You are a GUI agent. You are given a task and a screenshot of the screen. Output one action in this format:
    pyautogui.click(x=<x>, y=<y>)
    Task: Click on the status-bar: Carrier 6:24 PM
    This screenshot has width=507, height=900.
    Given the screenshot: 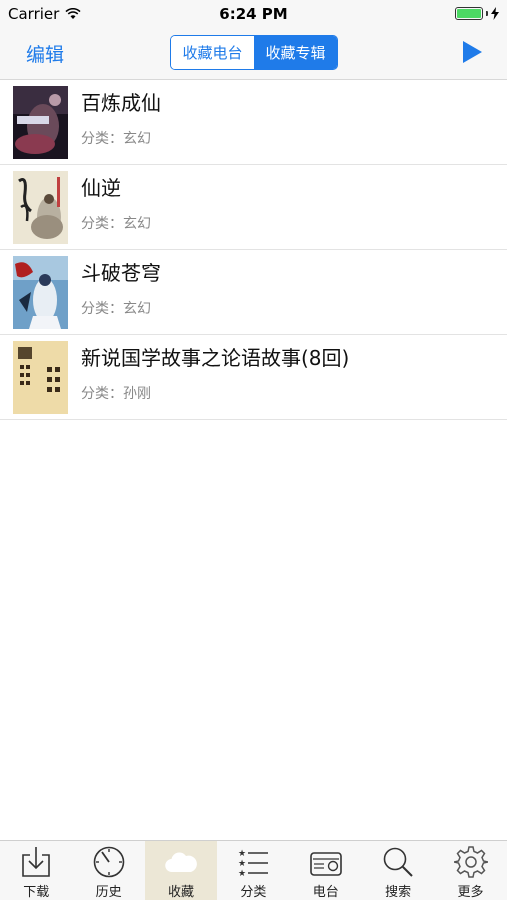 What is the action you would take?
    pyautogui.click(x=253, y=14)
    